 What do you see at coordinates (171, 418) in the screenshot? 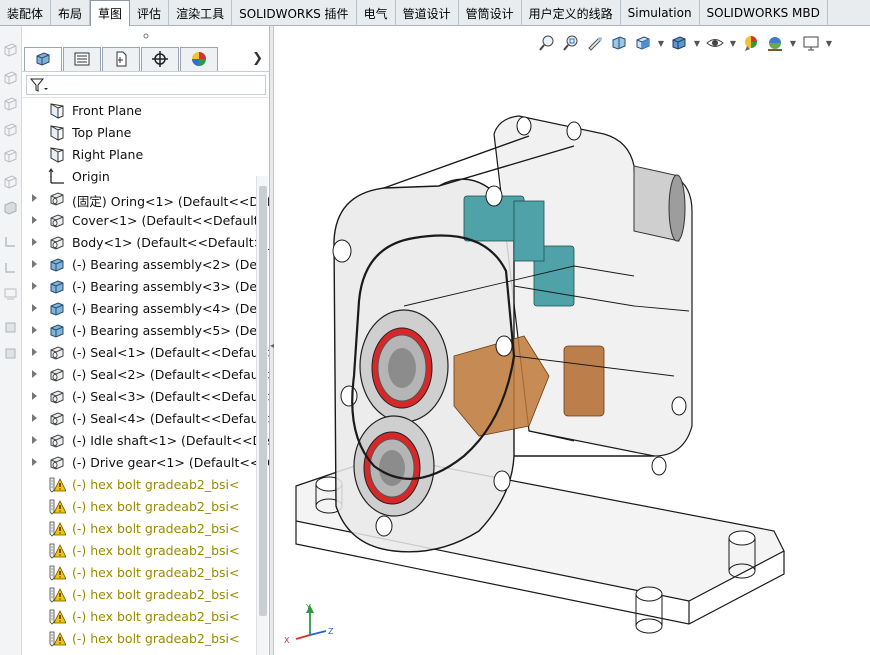
I see `tree-item-label: (-) Seal<4> (Default<<Default>` at bounding box center [171, 418].